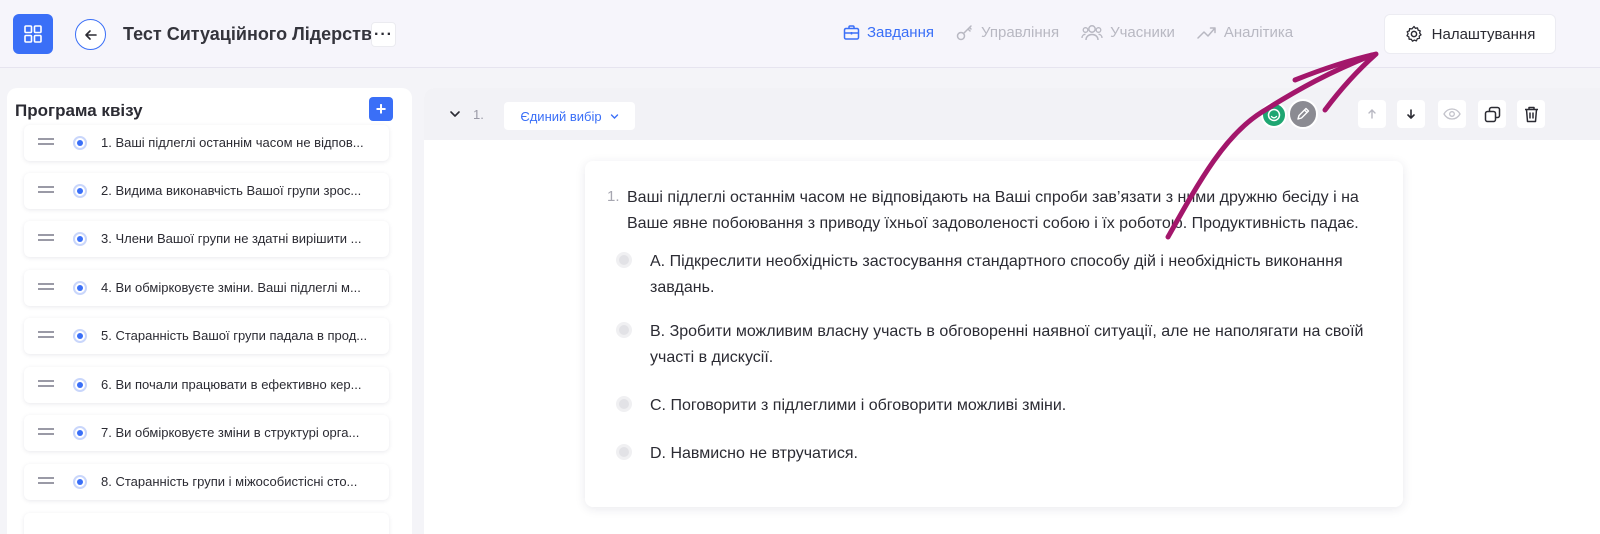 This screenshot has width=1600, height=534. I want to click on move-up-button, so click(1372, 114).